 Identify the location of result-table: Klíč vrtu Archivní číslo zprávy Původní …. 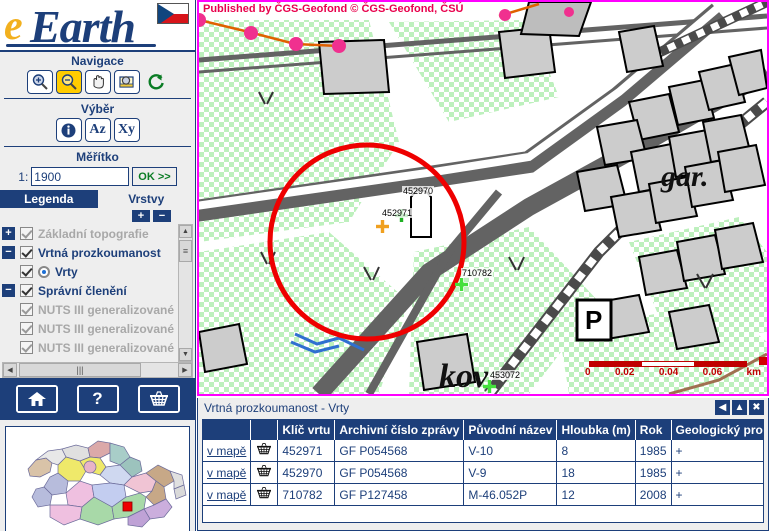
(483, 463).